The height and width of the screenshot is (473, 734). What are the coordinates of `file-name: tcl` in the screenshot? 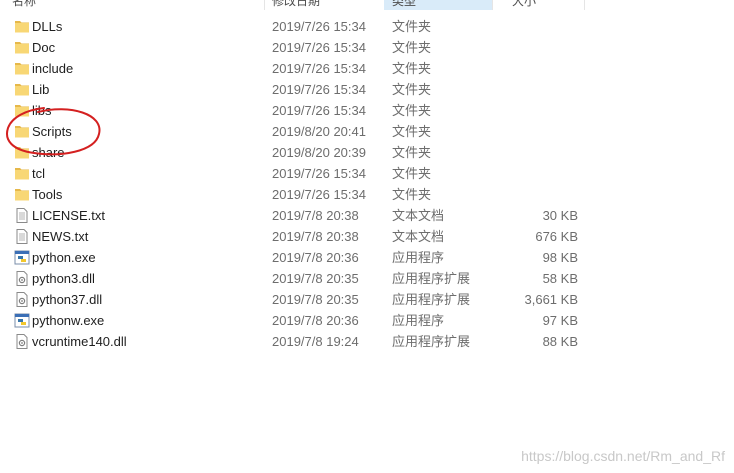 It's located at (38, 173).